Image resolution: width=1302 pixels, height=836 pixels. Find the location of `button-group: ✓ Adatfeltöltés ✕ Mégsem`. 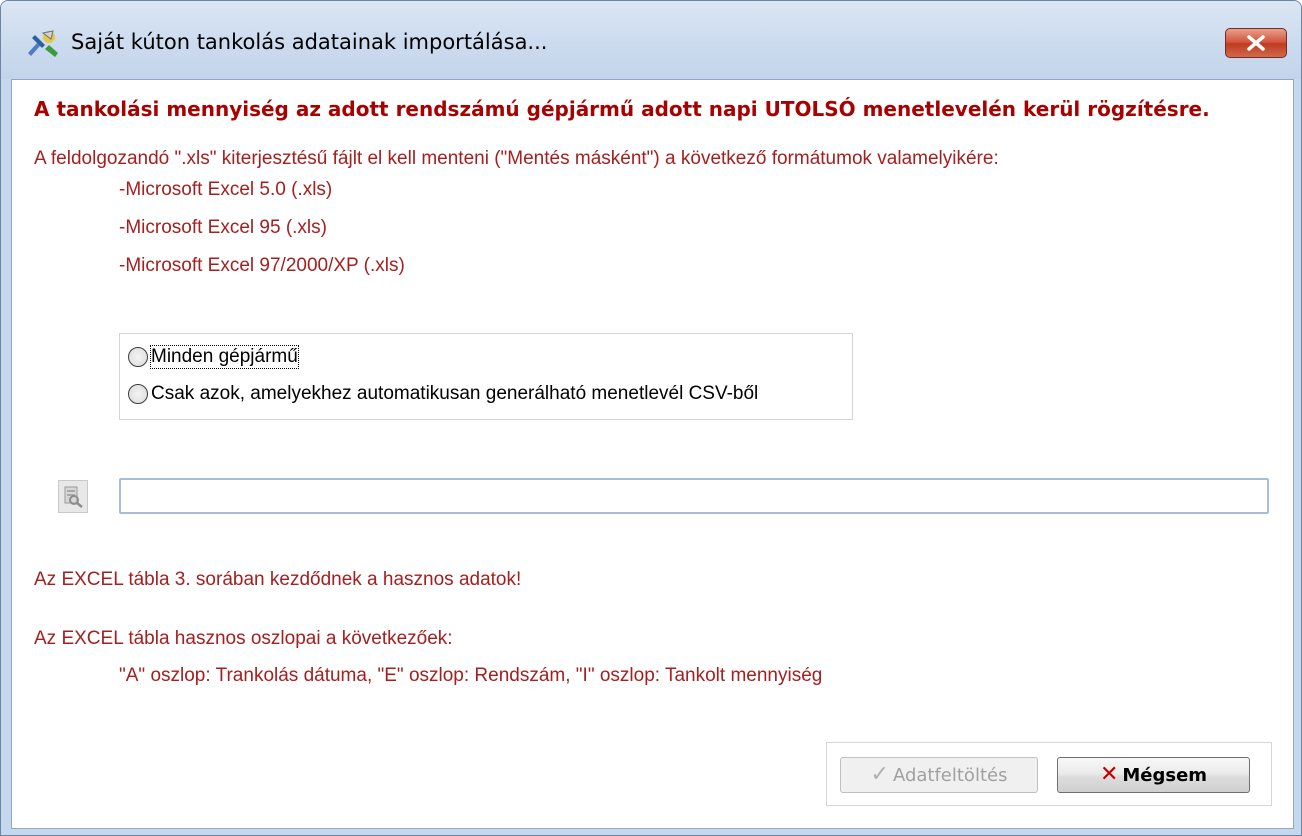

button-group: ✓ Adatfeltöltés ✕ Mégsem is located at coordinates (1049, 774).